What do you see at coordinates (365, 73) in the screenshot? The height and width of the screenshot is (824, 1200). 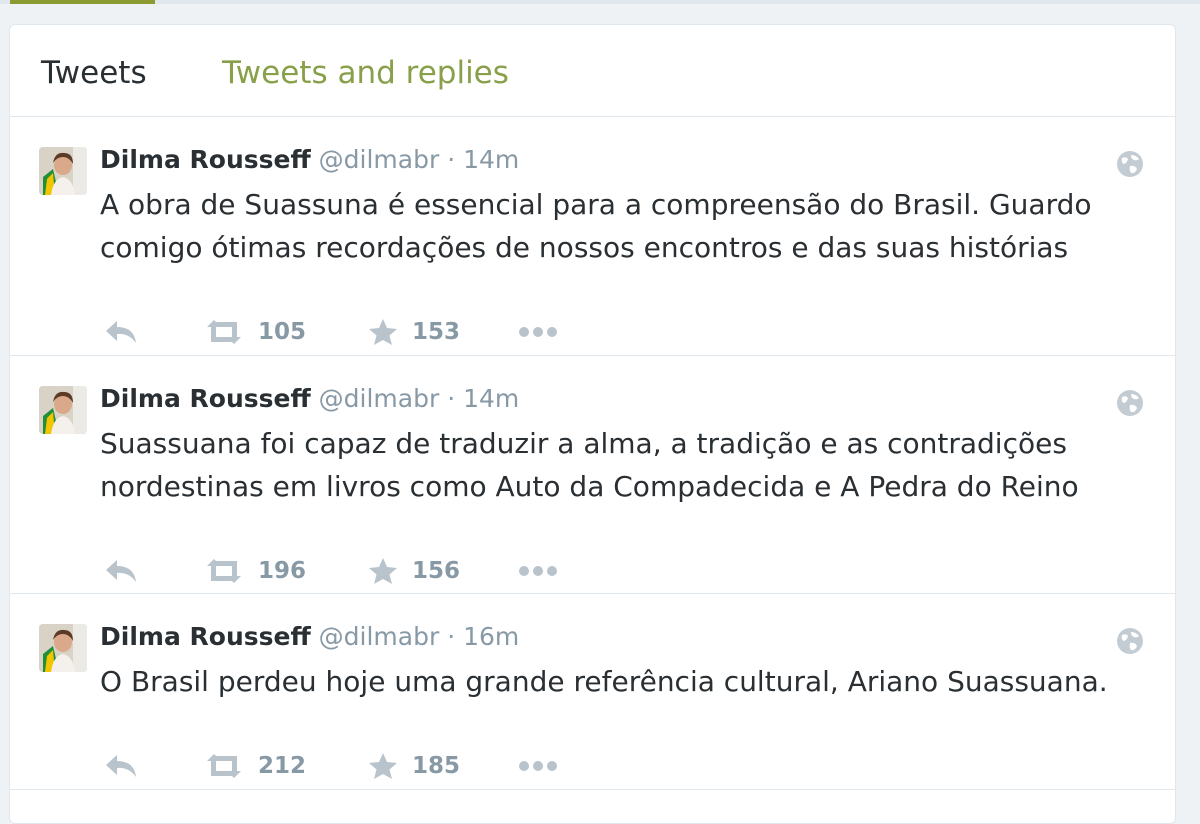 I see `tab-tweets-and-replies: Tweets and replies` at bounding box center [365, 73].